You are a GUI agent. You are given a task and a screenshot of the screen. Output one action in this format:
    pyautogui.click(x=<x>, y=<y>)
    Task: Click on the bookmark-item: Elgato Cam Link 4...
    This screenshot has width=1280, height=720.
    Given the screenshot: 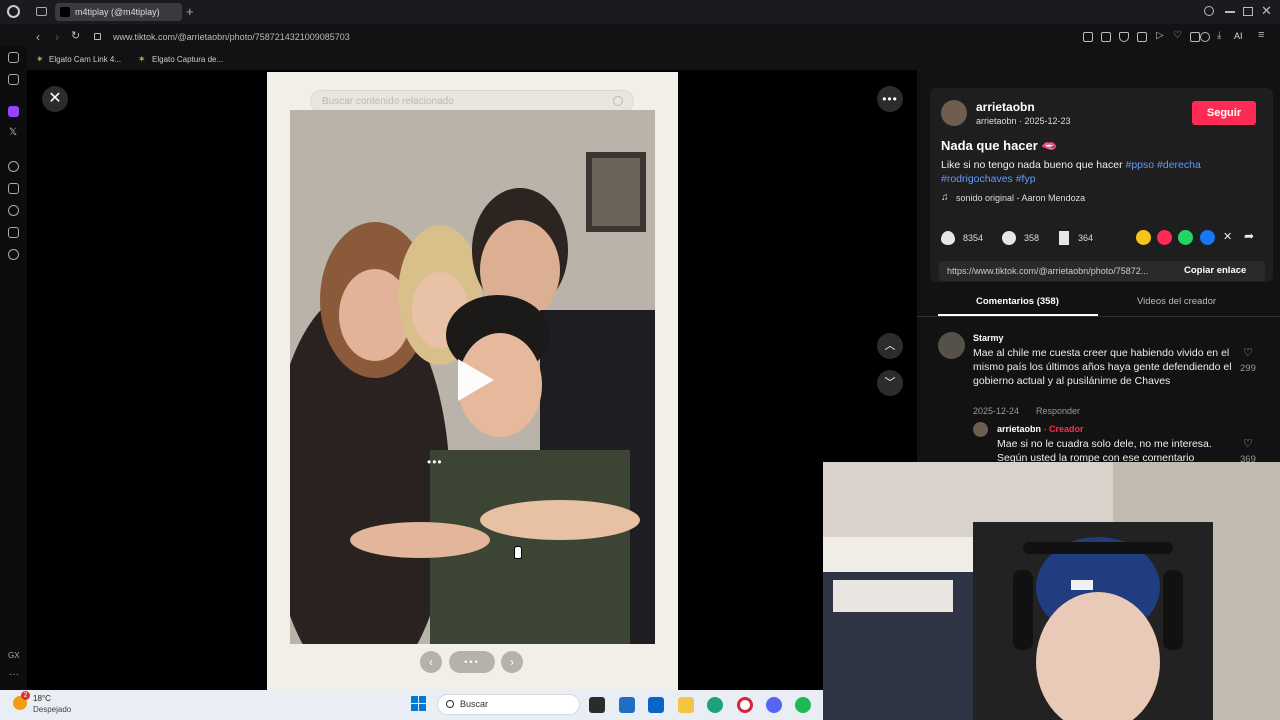 What is the action you would take?
    pyautogui.click(x=85, y=59)
    